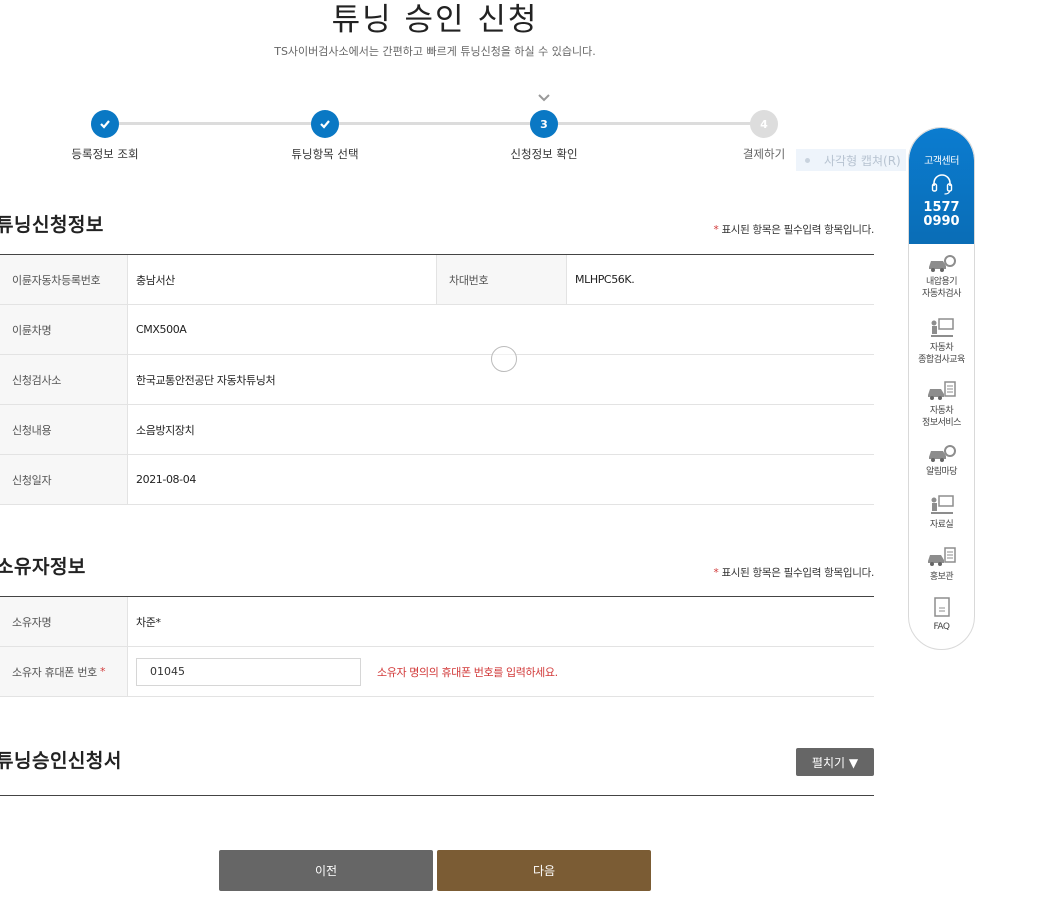 The height and width of the screenshot is (911, 1042). Describe the element at coordinates (941, 571) in the screenshot. I see `quick-item-pr: 홍보관` at that location.